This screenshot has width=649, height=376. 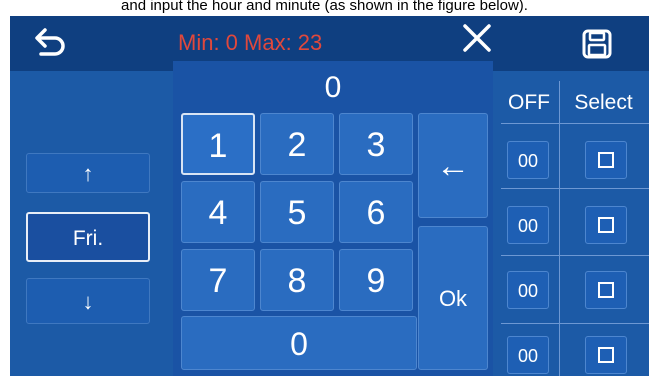 I want to click on key-2: 2, so click(x=297, y=144).